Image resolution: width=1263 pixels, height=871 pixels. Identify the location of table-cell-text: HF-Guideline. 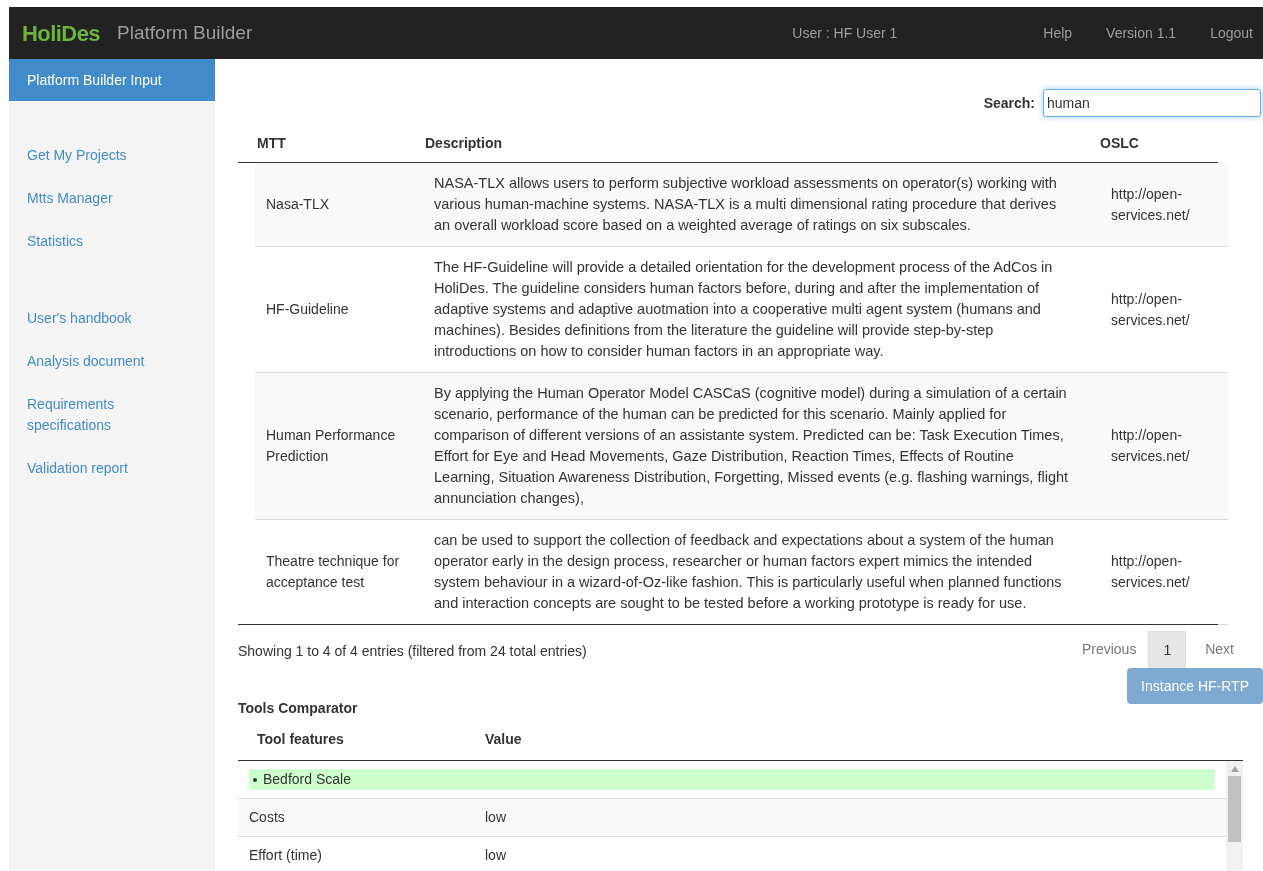
(307, 309).